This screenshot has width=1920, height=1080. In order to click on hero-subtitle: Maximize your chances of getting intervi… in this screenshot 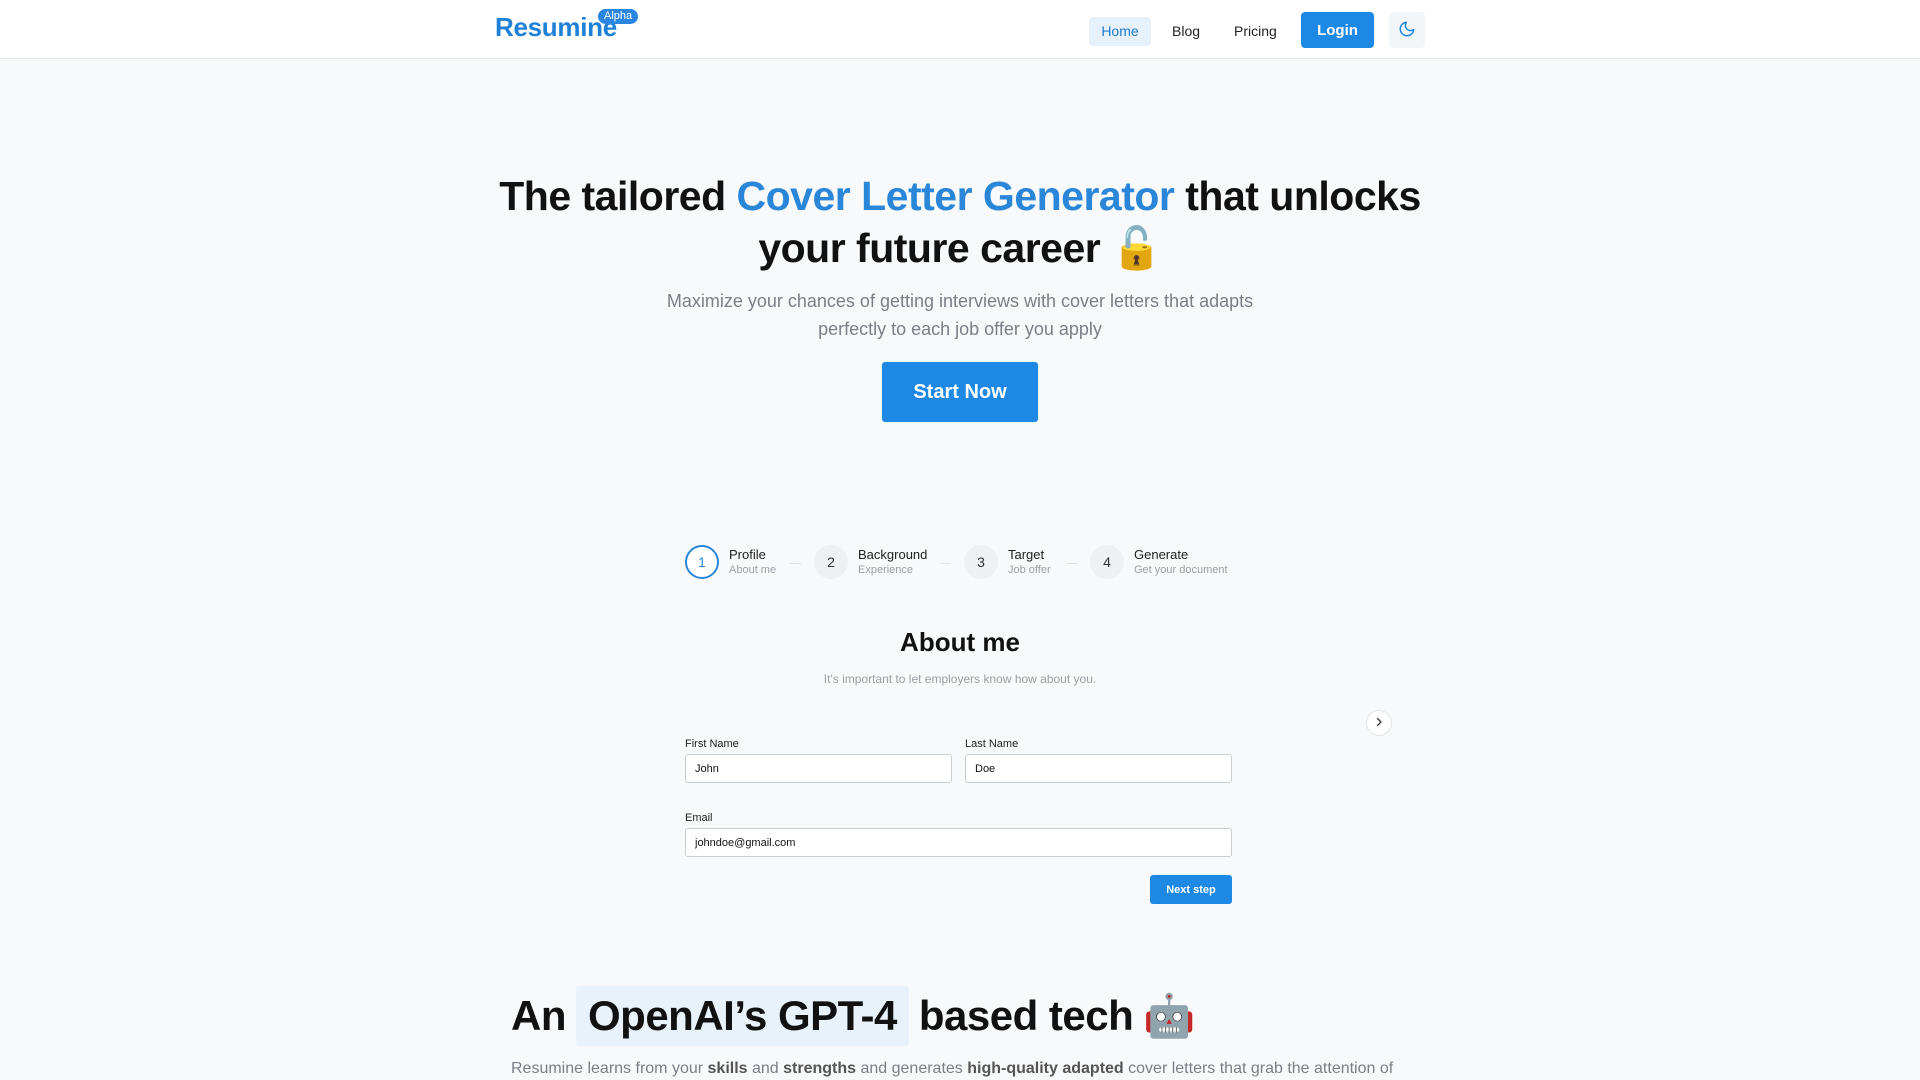, I will do `click(960, 315)`.